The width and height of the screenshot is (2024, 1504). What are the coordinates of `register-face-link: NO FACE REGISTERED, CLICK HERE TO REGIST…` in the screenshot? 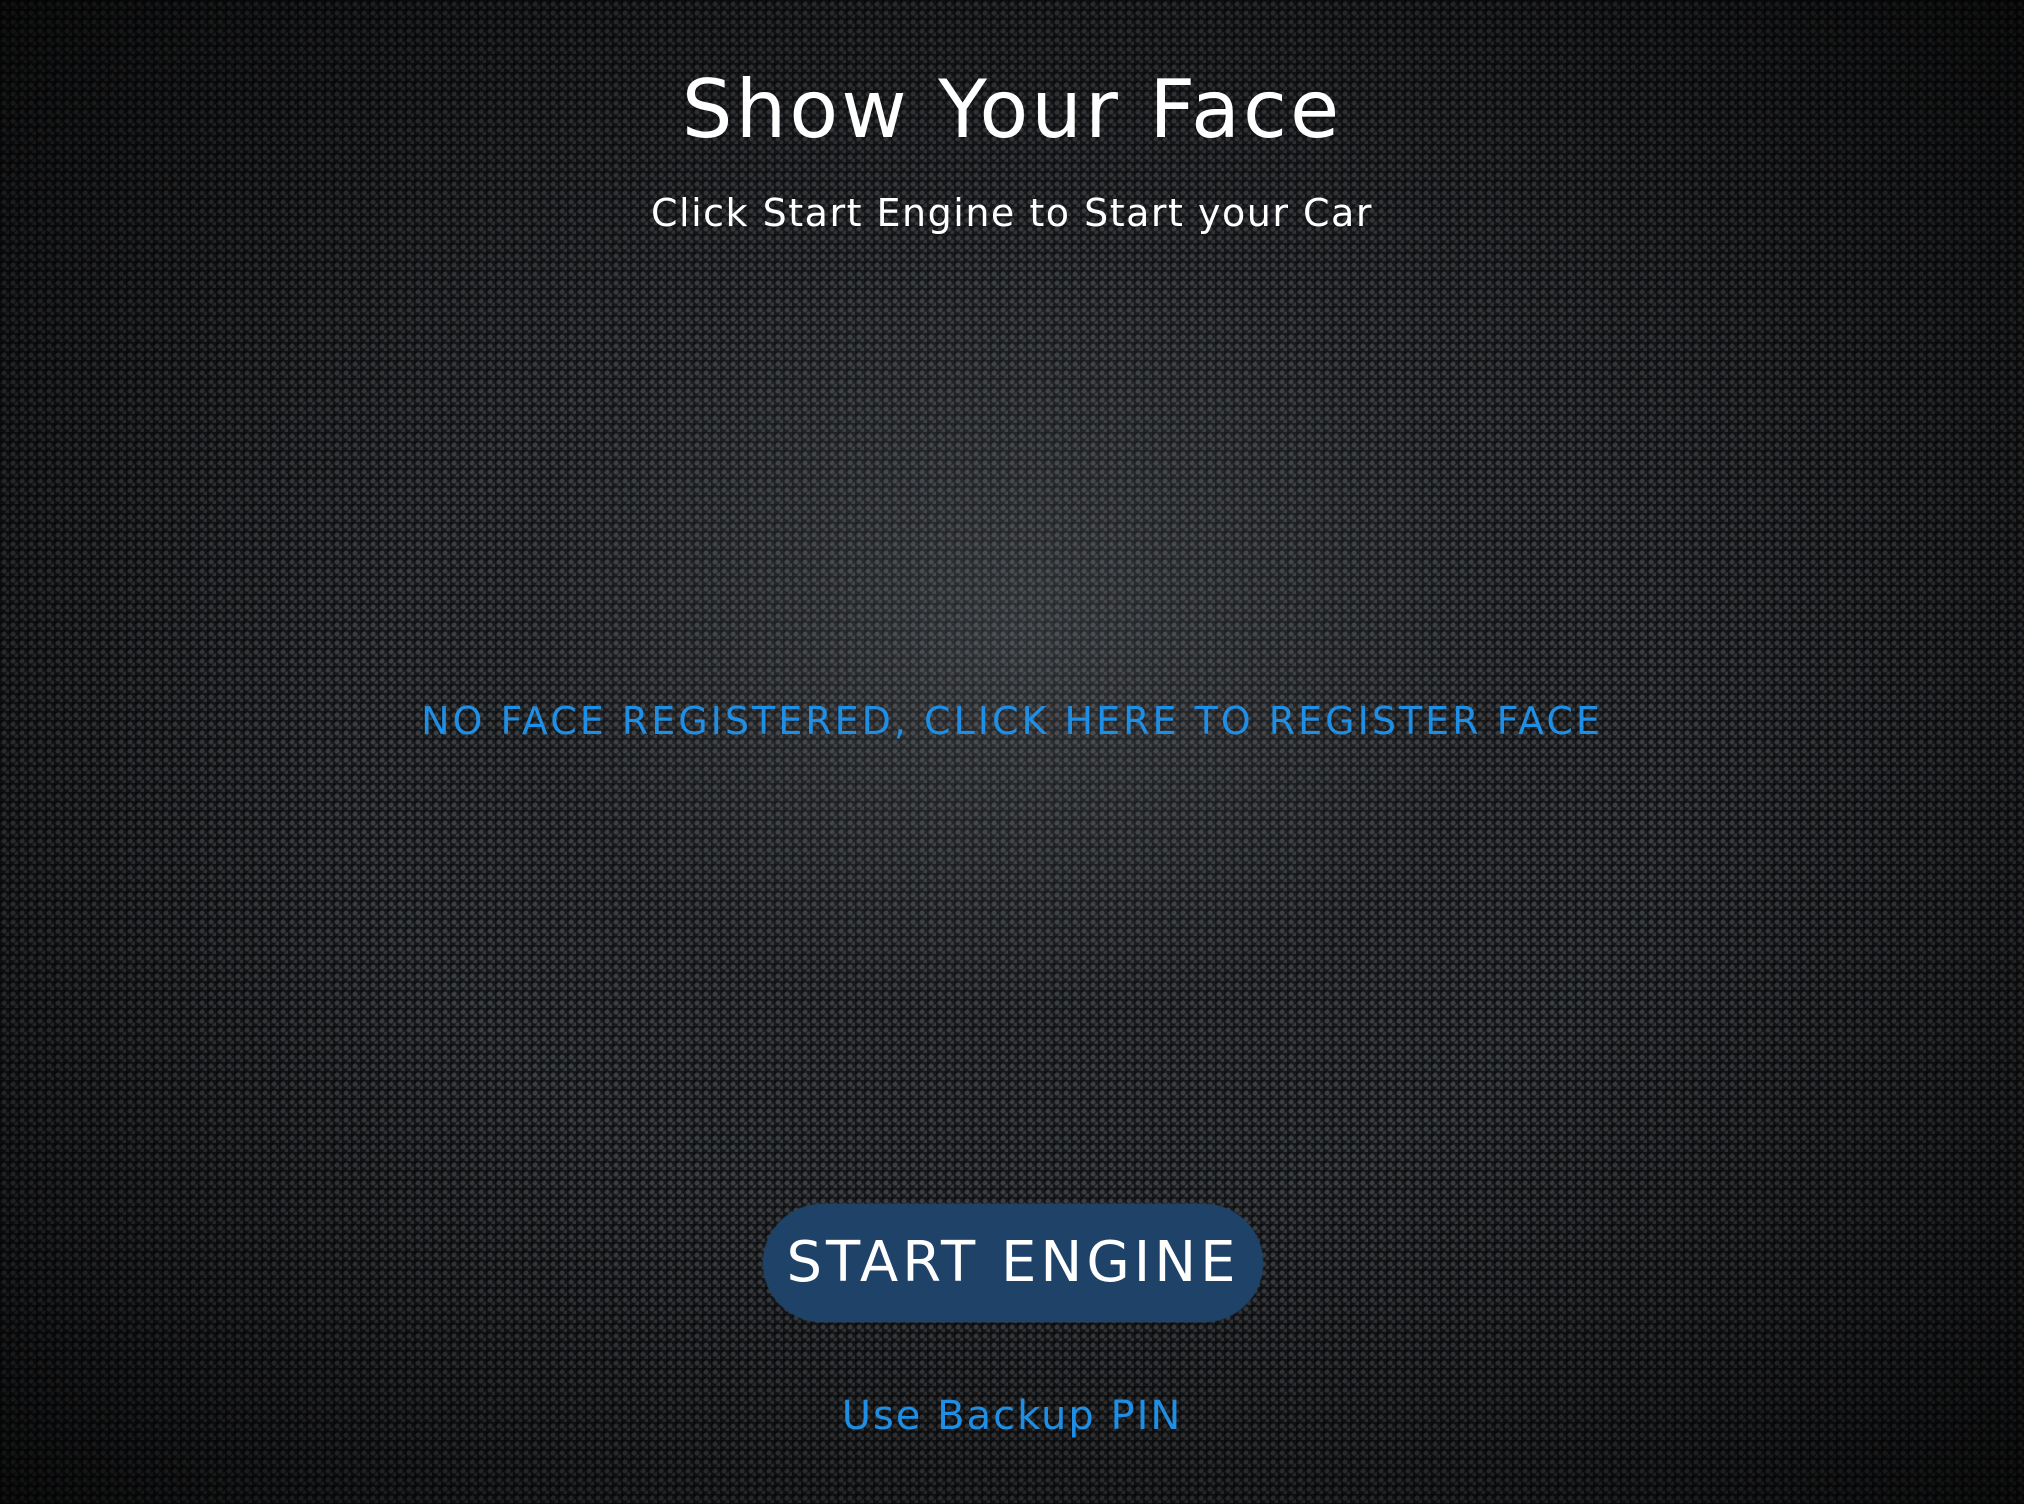 It's located at (1012, 721).